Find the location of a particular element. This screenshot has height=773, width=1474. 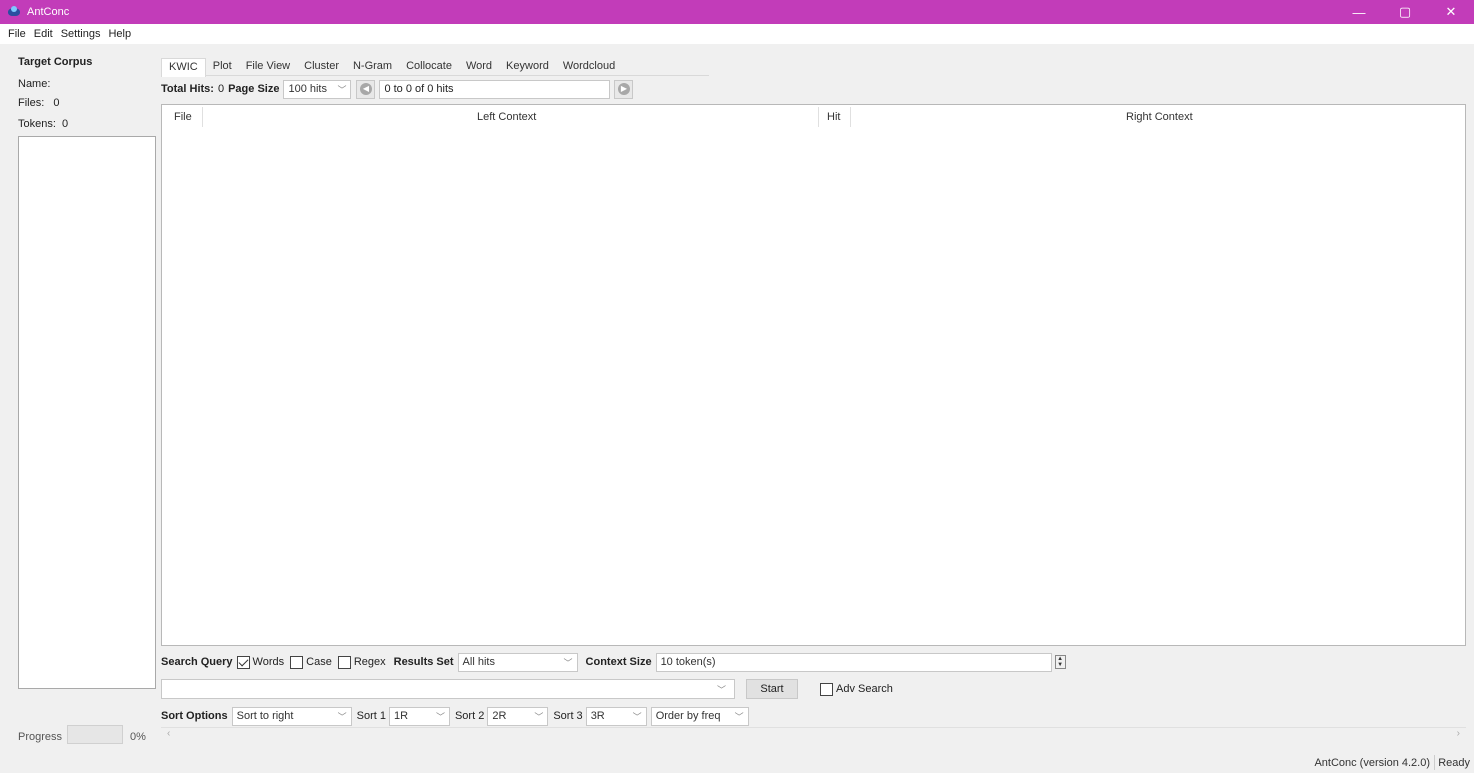

results-header: File Left Context Hit Right Context is located at coordinates (813, 117).